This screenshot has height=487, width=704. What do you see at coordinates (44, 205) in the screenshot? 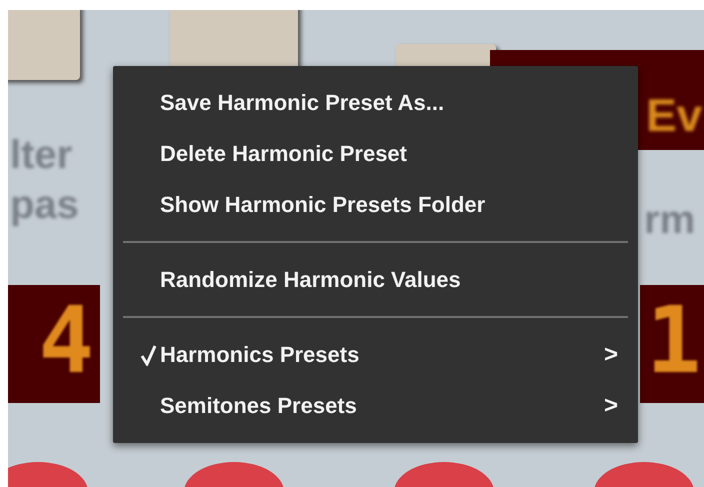
I see `panel-label: pas` at bounding box center [44, 205].